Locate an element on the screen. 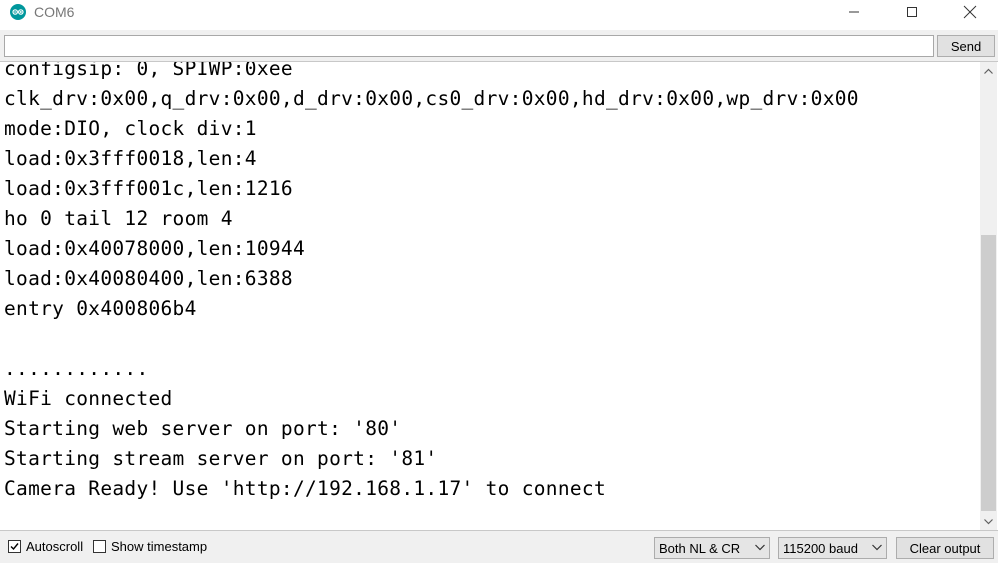 The height and width of the screenshot is (563, 998). minimize-button is located at coordinates (854, 12).